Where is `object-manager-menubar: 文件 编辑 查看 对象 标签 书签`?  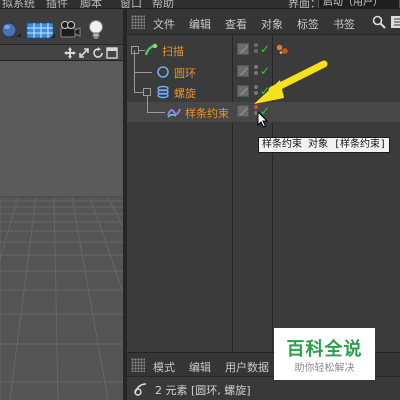
object-manager-menubar: 文件 编辑 查看 对象 标签 书签 is located at coordinates (263, 22).